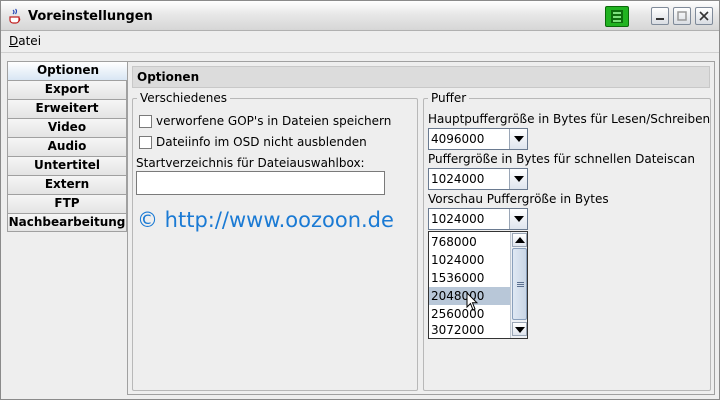 The width and height of the screenshot is (720, 400). I want to click on mouse-cursor-icon, so click(472, 301).